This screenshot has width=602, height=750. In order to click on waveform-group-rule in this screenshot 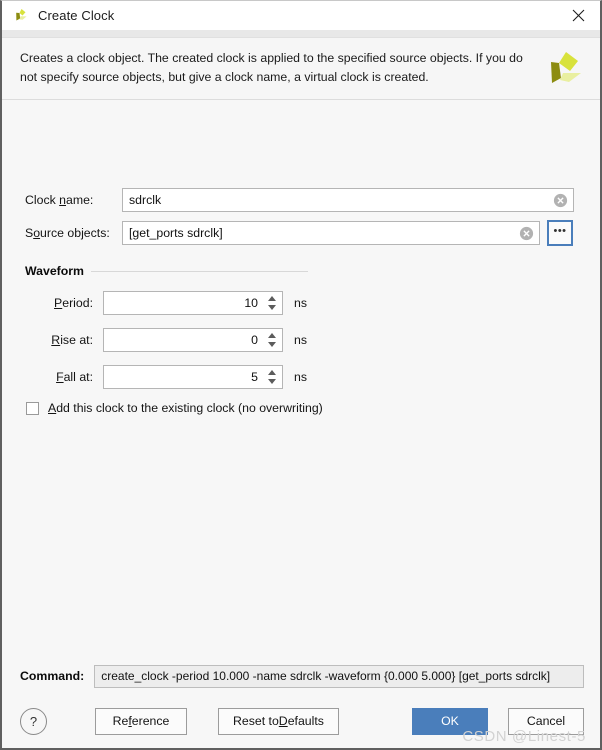, I will do `click(199, 271)`.